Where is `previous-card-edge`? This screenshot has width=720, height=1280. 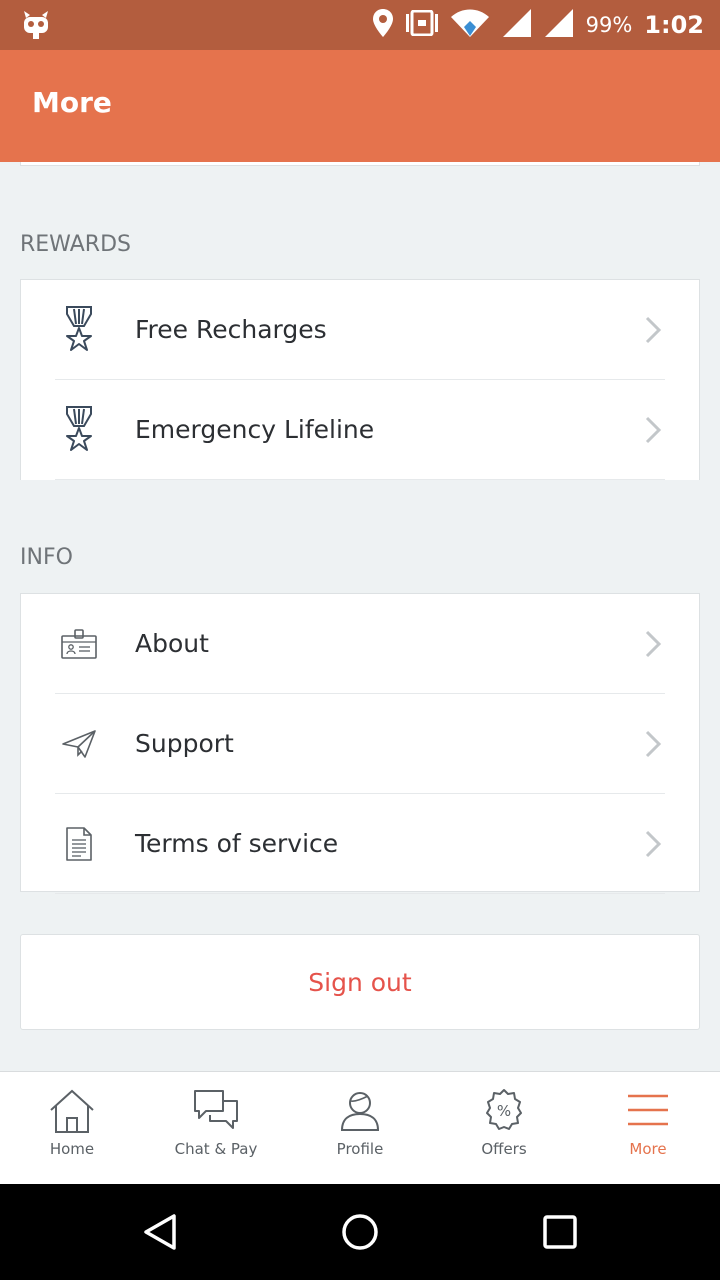
previous-card-edge is located at coordinates (360, 164).